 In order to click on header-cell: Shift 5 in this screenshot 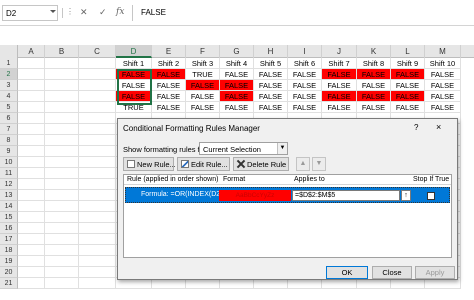, I will do `click(271, 63)`.